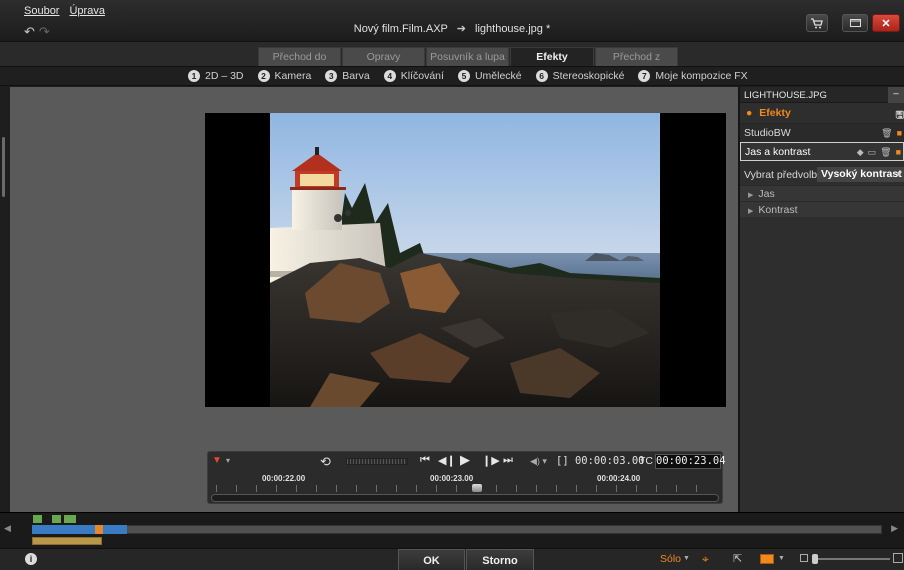 This screenshot has height=570, width=904. Describe the element at coordinates (886, 23) in the screenshot. I see `close-button: ✕` at that location.